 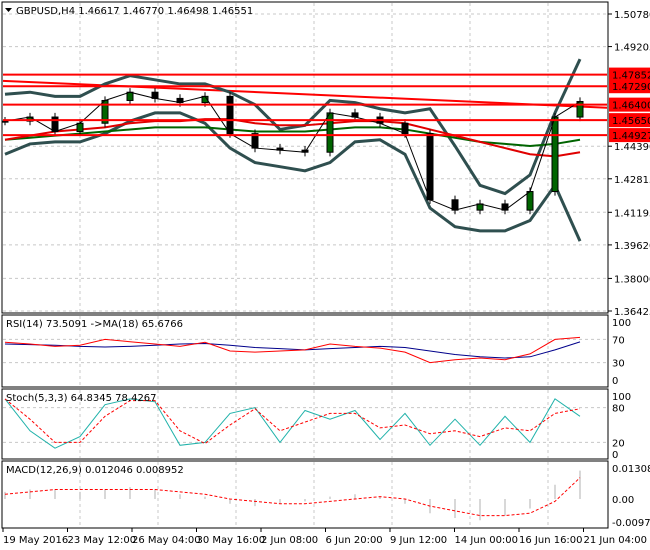 I want to click on time-tick-label: 2 Jun 08:00, so click(x=289, y=540).